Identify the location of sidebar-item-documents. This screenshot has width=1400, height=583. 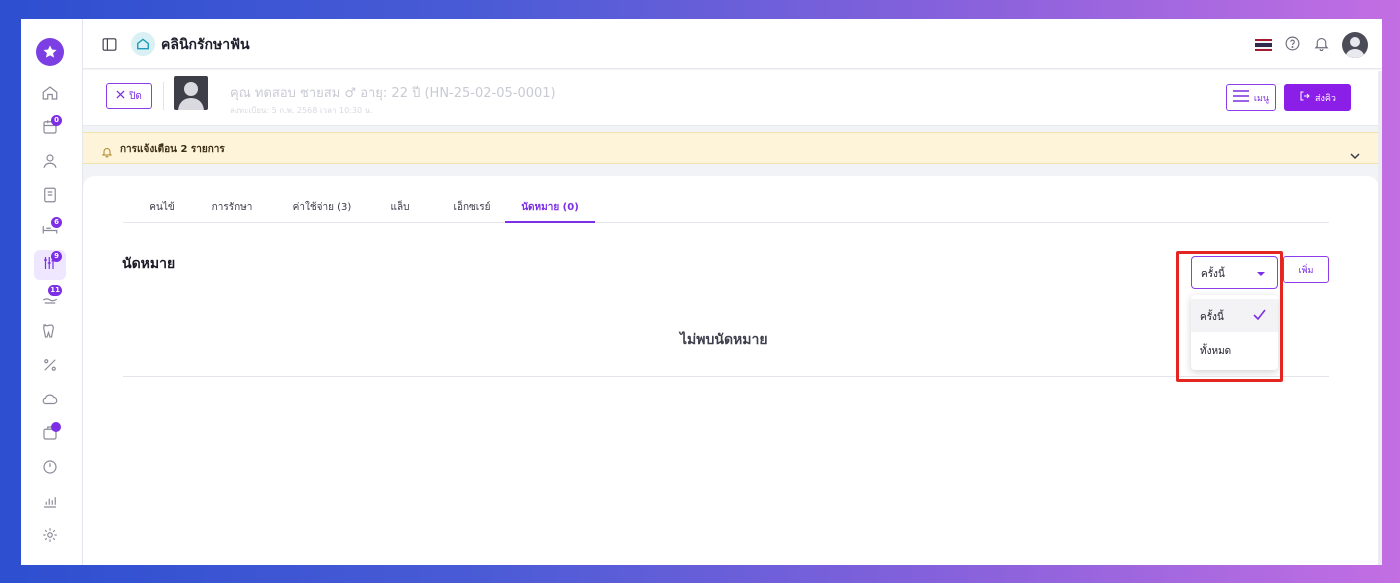
(50, 197).